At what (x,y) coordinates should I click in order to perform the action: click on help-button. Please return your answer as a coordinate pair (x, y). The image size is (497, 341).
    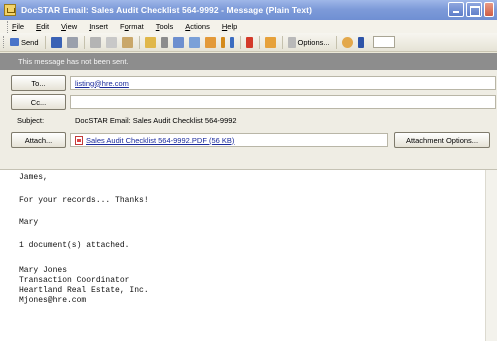
    Looking at the image, I should click on (347, 42).